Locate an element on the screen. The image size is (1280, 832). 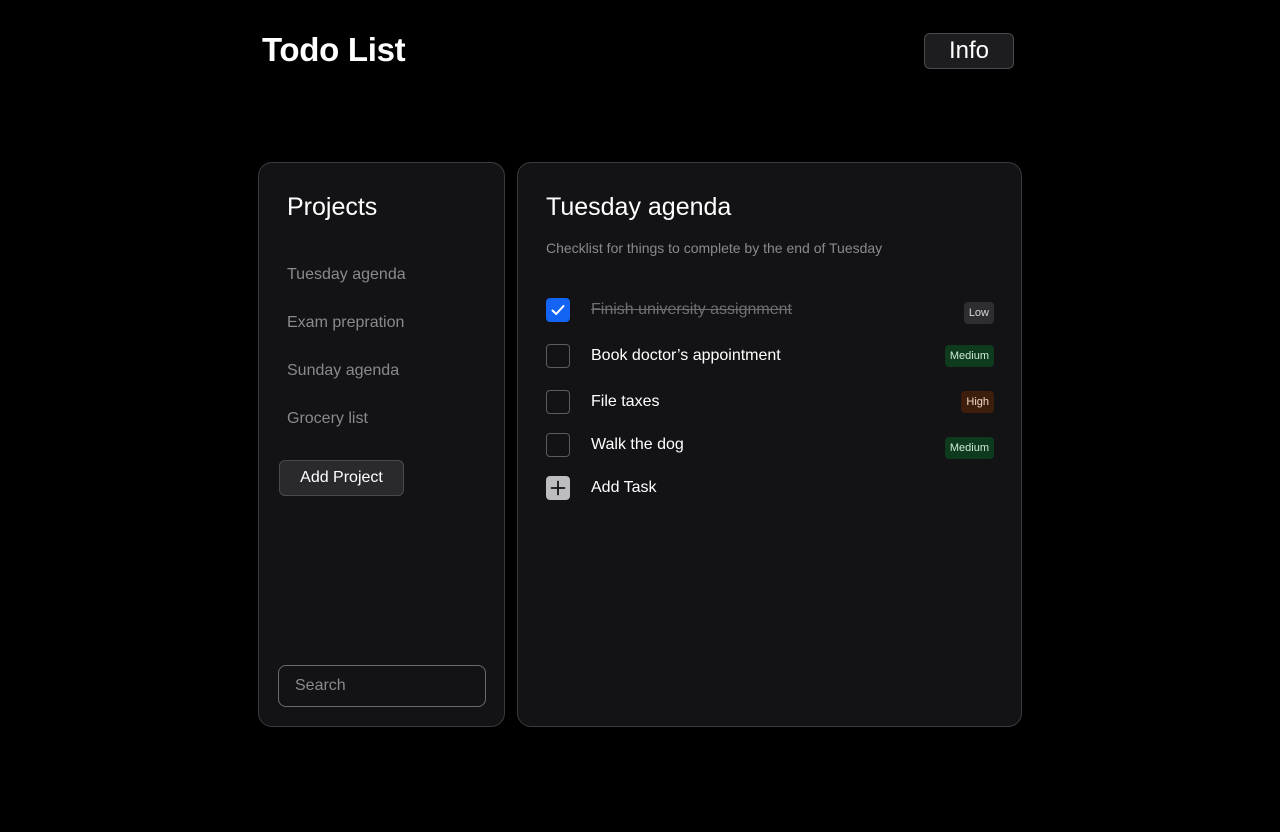
task-label: Finish university assignment is located at coordinates (691, 309).